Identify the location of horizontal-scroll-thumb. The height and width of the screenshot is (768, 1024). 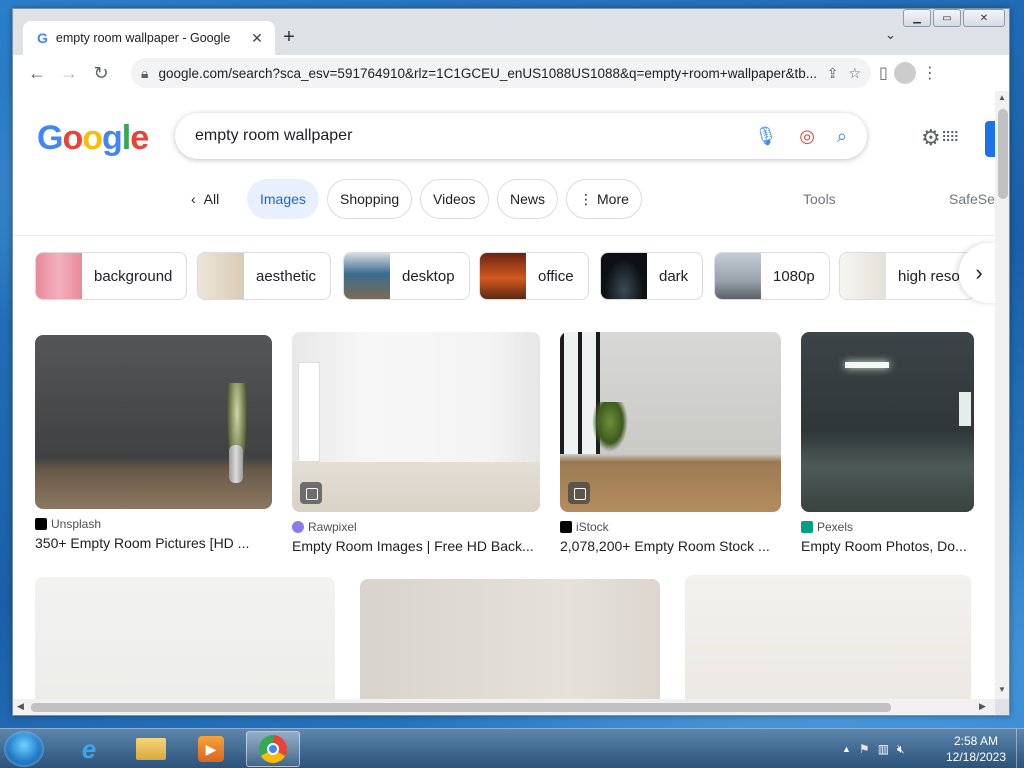
(461, 707).